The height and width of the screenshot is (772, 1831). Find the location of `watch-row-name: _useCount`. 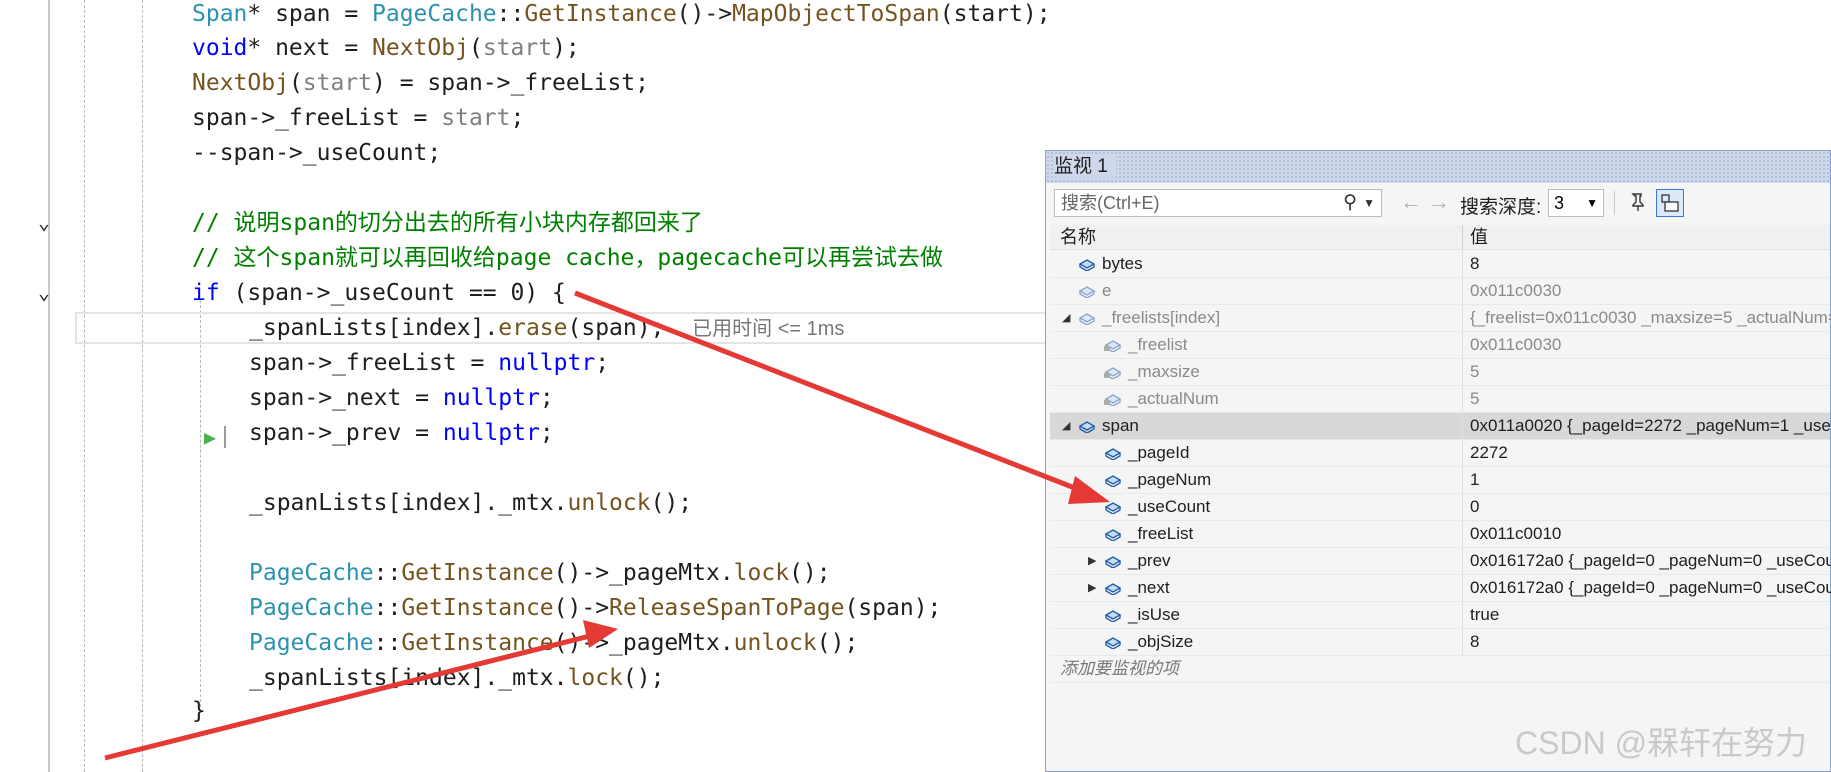

watch-row-name: _useCount is located at coordinates (1169, 506).